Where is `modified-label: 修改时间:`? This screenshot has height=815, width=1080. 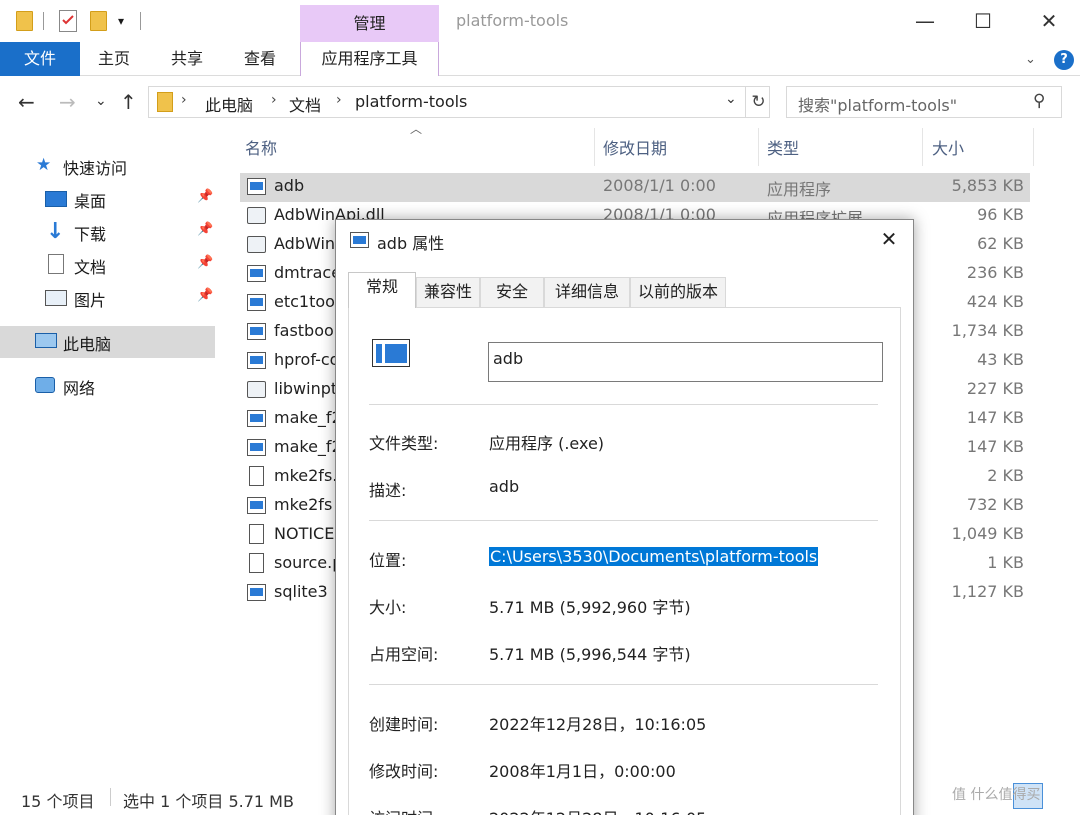 modified-label: 修改时间: is located at coordinates (404, 771).